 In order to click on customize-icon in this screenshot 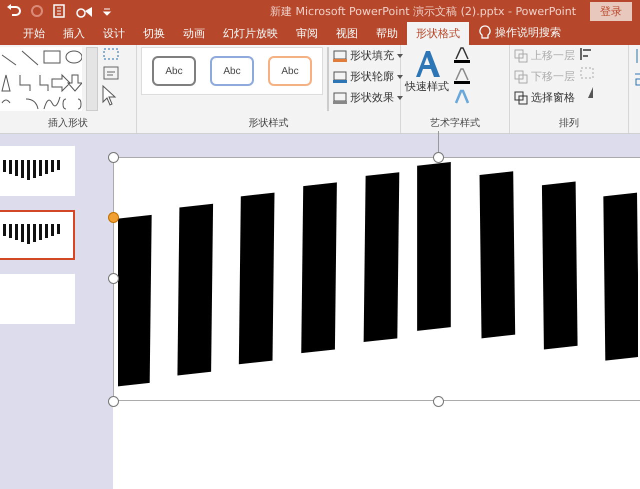, I will do `click(107, 11)`.